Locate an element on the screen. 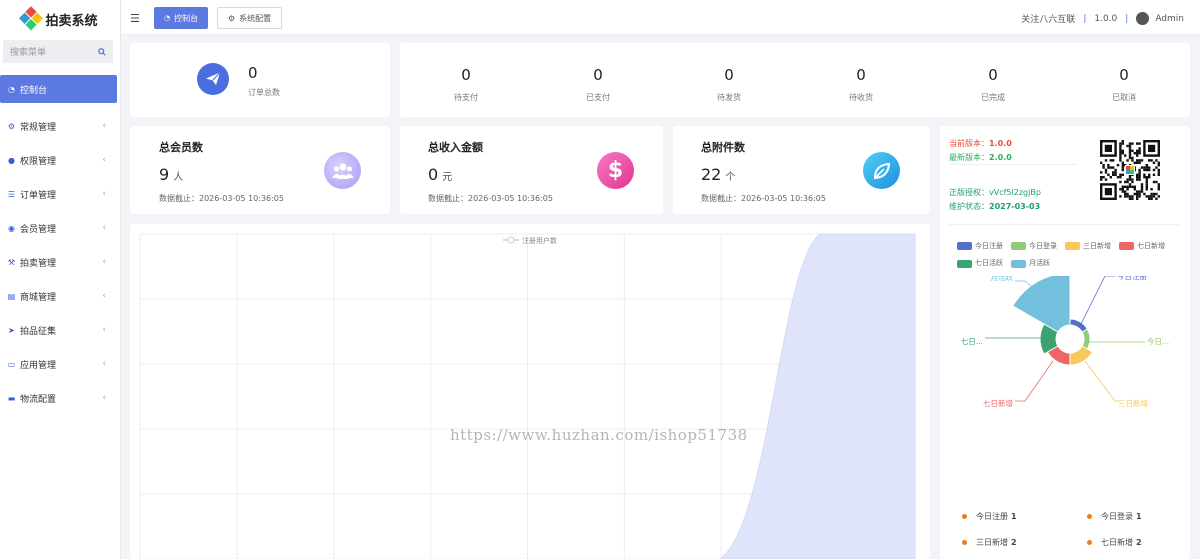 The width and height of the screenshot is (1200, 559). sidebar-item-members: ◉ 会员管理 ‹ is located at coordinates (60, 228).